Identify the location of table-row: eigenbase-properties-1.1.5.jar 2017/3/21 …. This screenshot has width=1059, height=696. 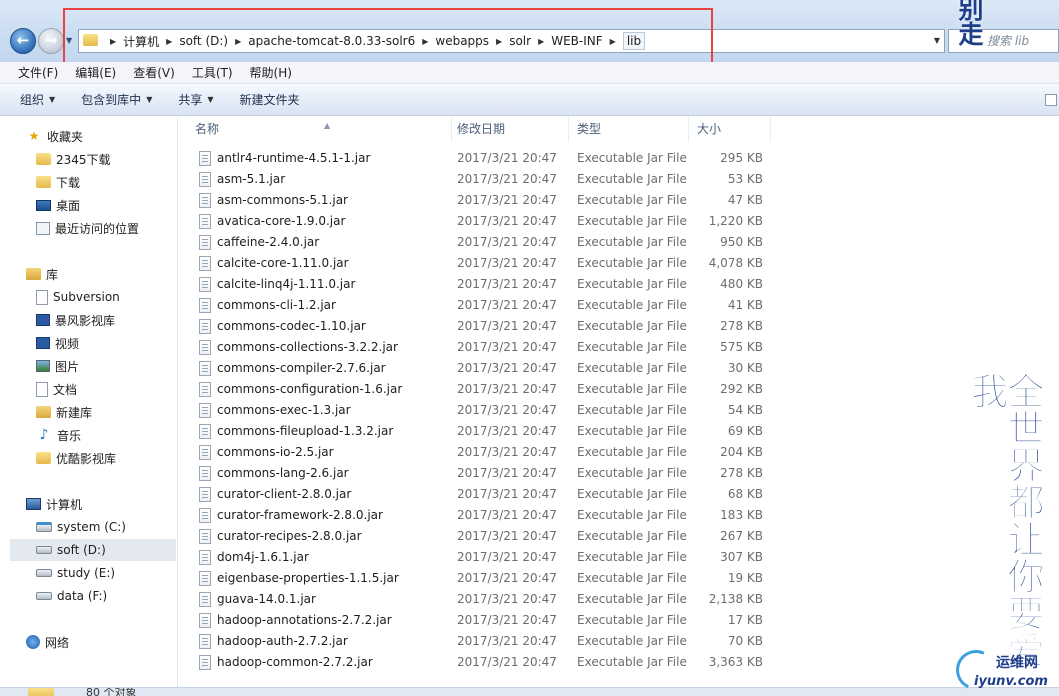
(619, 578).